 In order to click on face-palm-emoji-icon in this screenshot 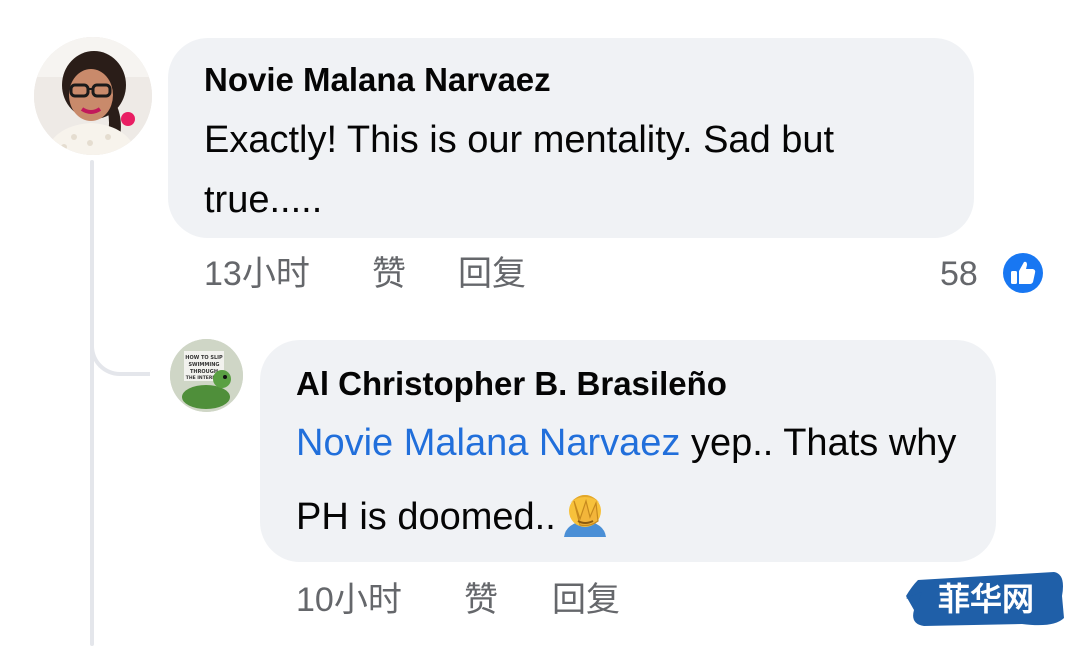, I will do `click(585, 514)`.